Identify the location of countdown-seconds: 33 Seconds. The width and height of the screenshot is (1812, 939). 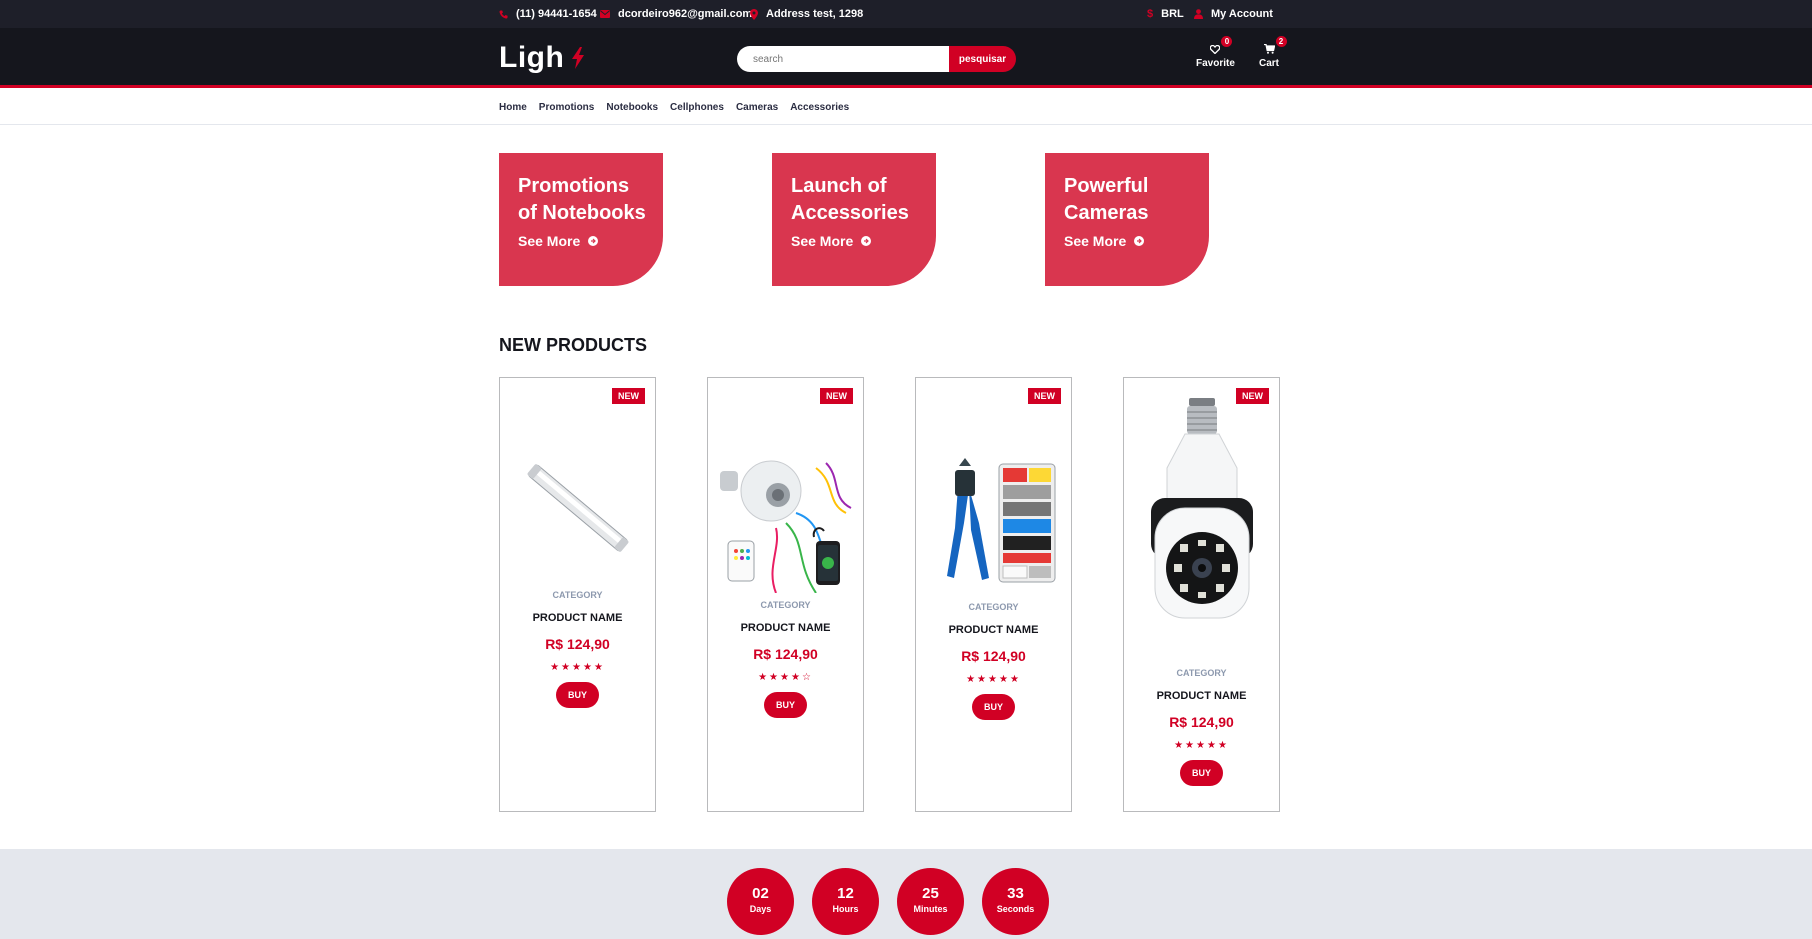
(1015, 901).